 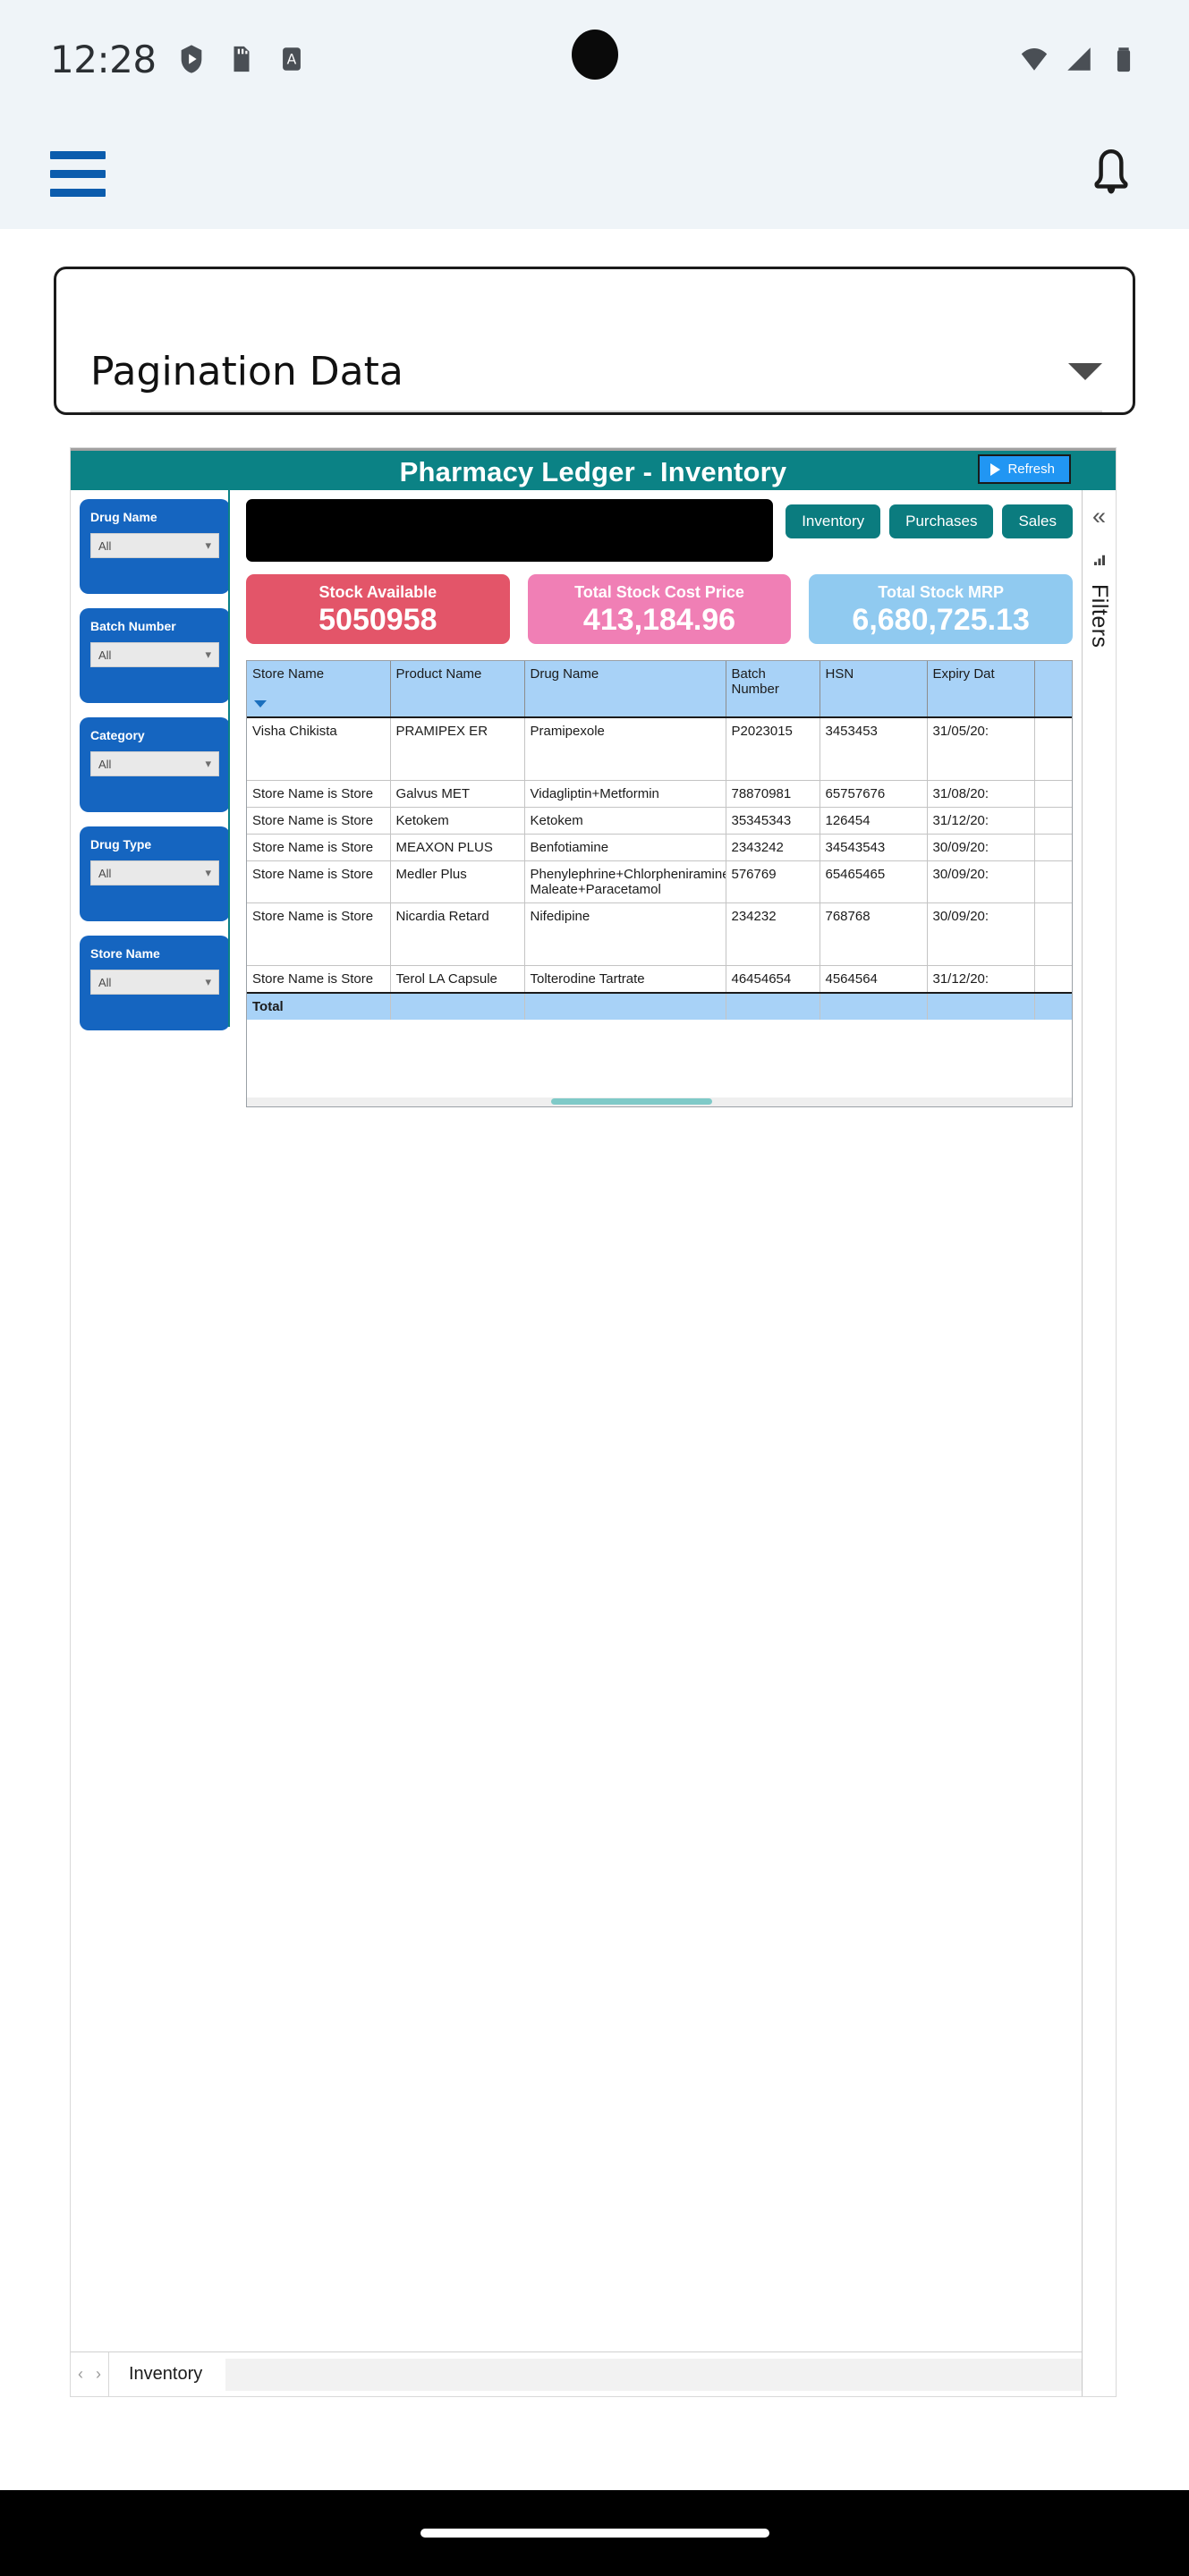 What do you see at coordinates (625, 979) in the screenshot?
I see `cell-drug-name: Tolterodine Tartrate` at bounding box center [625, 979].